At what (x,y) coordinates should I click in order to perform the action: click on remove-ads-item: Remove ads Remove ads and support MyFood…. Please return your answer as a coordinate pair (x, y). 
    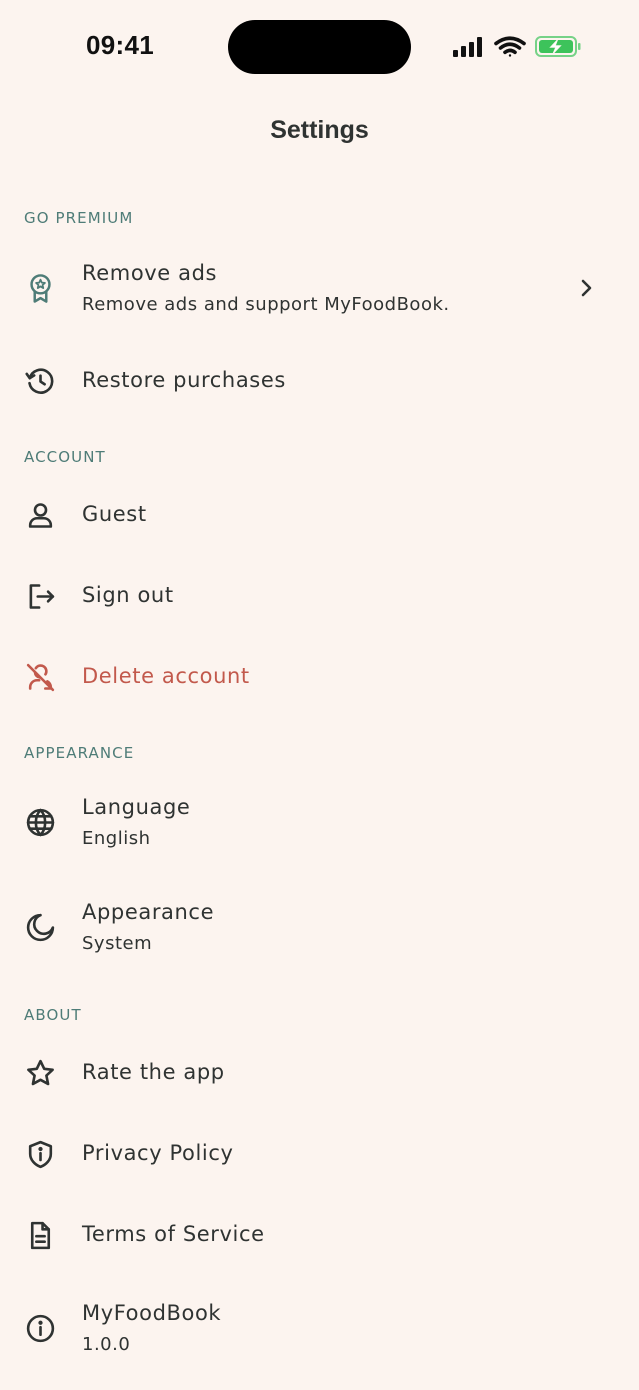
    Looking at the image, I should click on (319, 290).